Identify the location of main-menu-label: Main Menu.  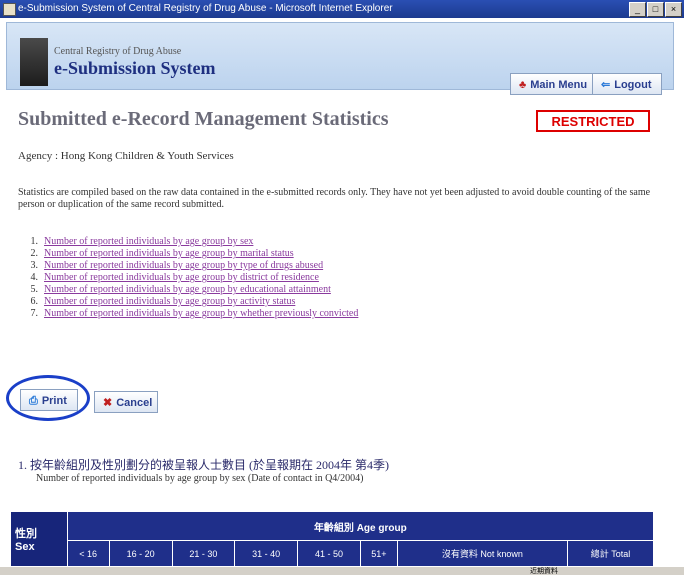
(559, 85).